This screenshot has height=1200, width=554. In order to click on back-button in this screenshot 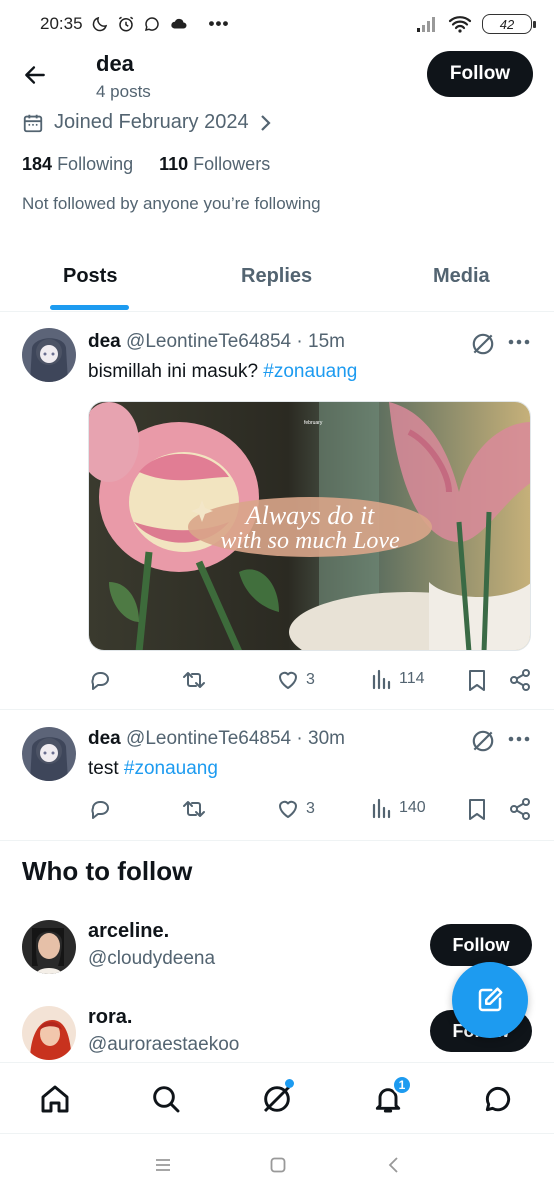, I will do `click(35, 75)`.